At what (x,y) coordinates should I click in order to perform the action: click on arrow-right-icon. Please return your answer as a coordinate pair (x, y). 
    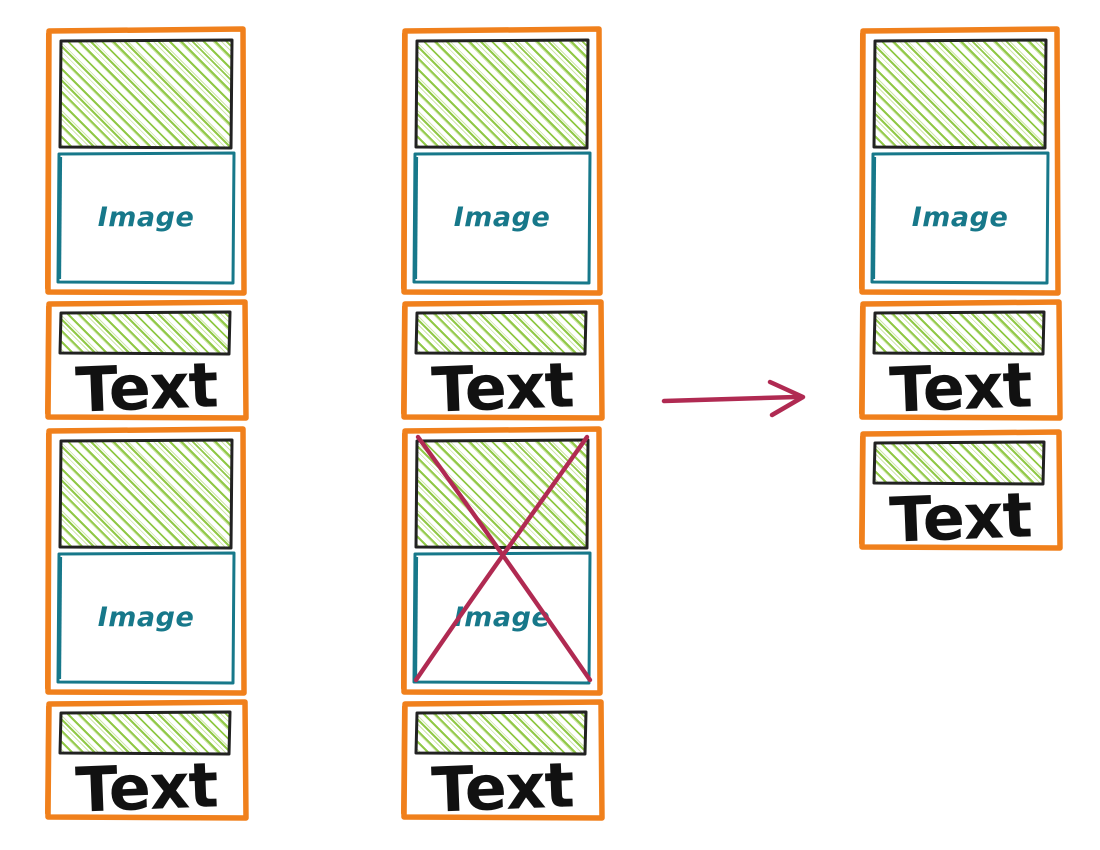
    Looking at the image, I should click on (733, 398).